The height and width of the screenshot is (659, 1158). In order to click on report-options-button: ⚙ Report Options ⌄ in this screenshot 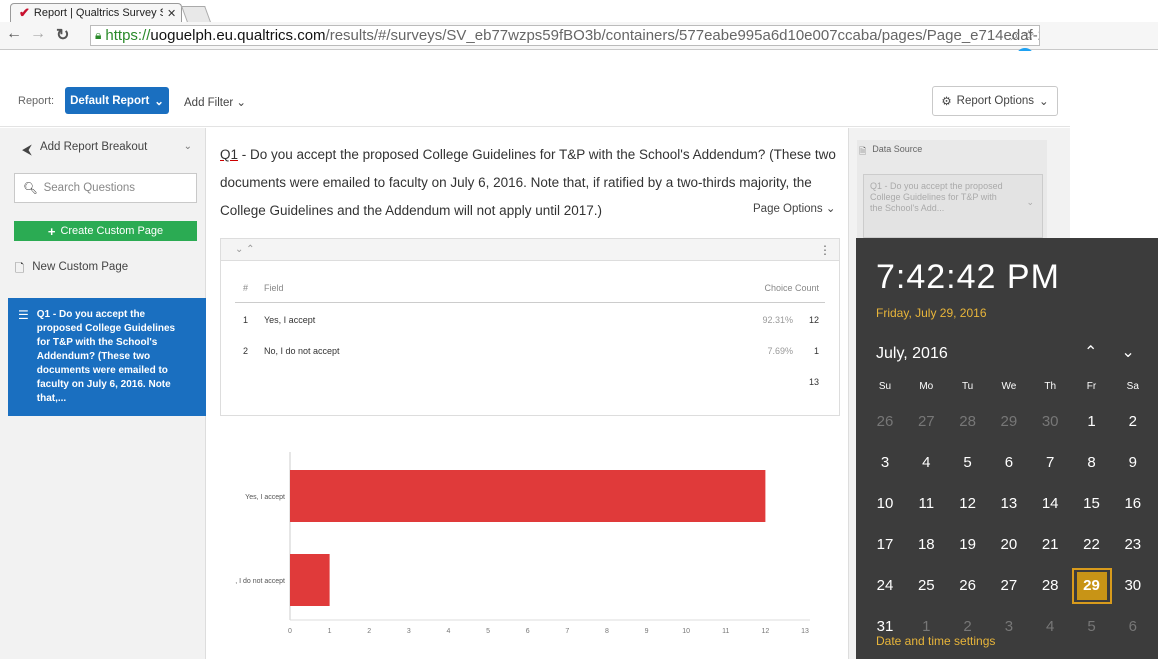, I will do `click(995, 101)`.